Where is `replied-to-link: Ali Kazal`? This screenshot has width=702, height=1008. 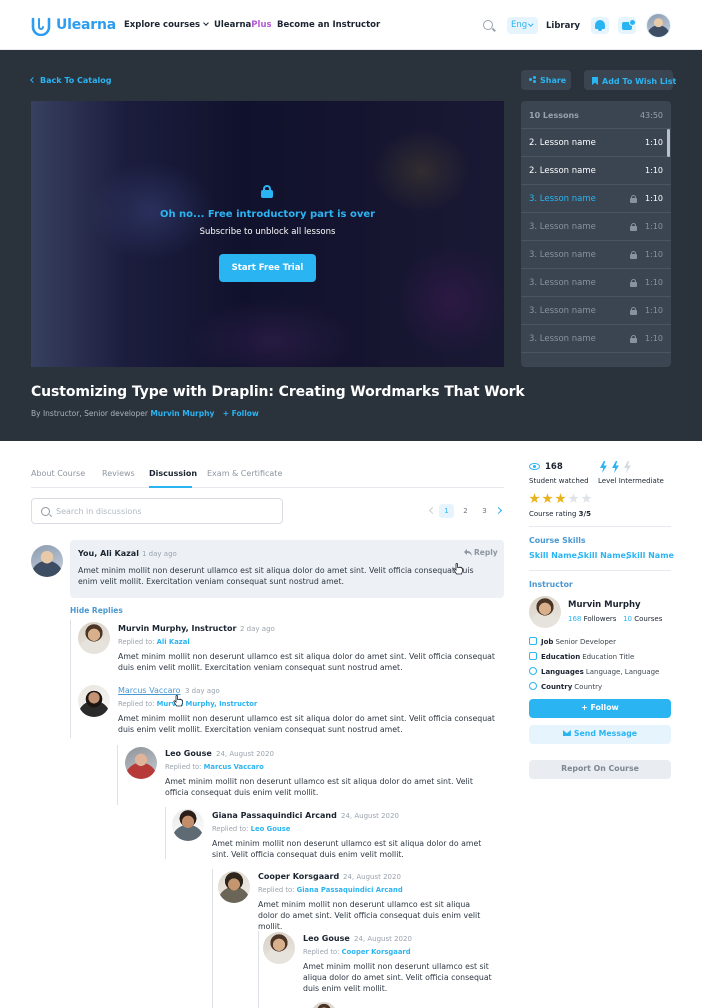 replied-to-link: Ali Kazal is located at coordinates (173, 642).